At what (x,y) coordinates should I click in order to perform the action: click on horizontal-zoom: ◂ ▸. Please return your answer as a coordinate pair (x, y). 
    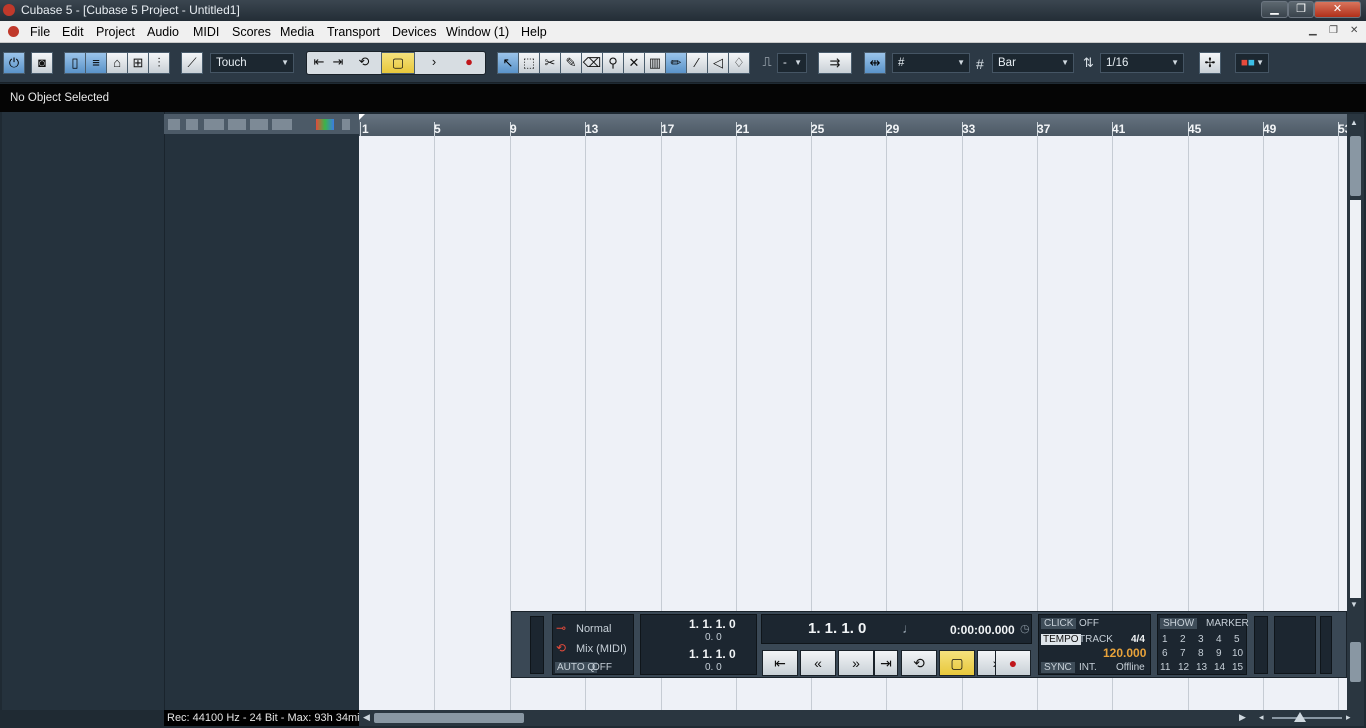
    Looking at the image, I should click on (1309, 718).